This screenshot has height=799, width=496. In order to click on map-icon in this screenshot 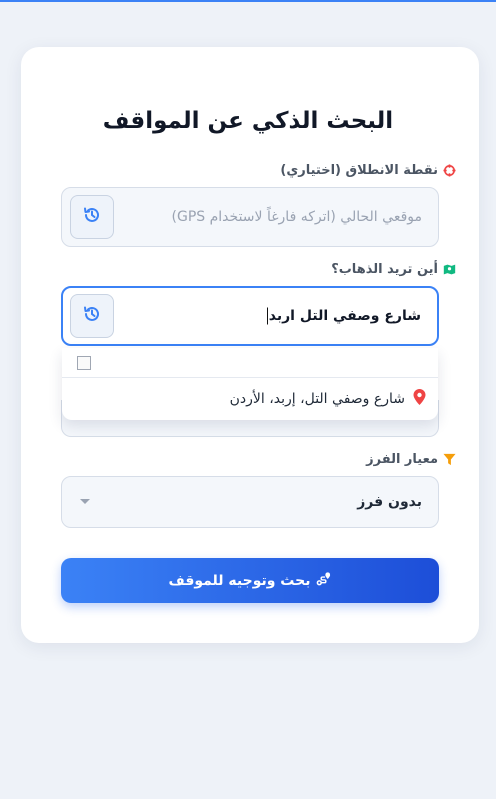, I will do `click(449, 269)`.